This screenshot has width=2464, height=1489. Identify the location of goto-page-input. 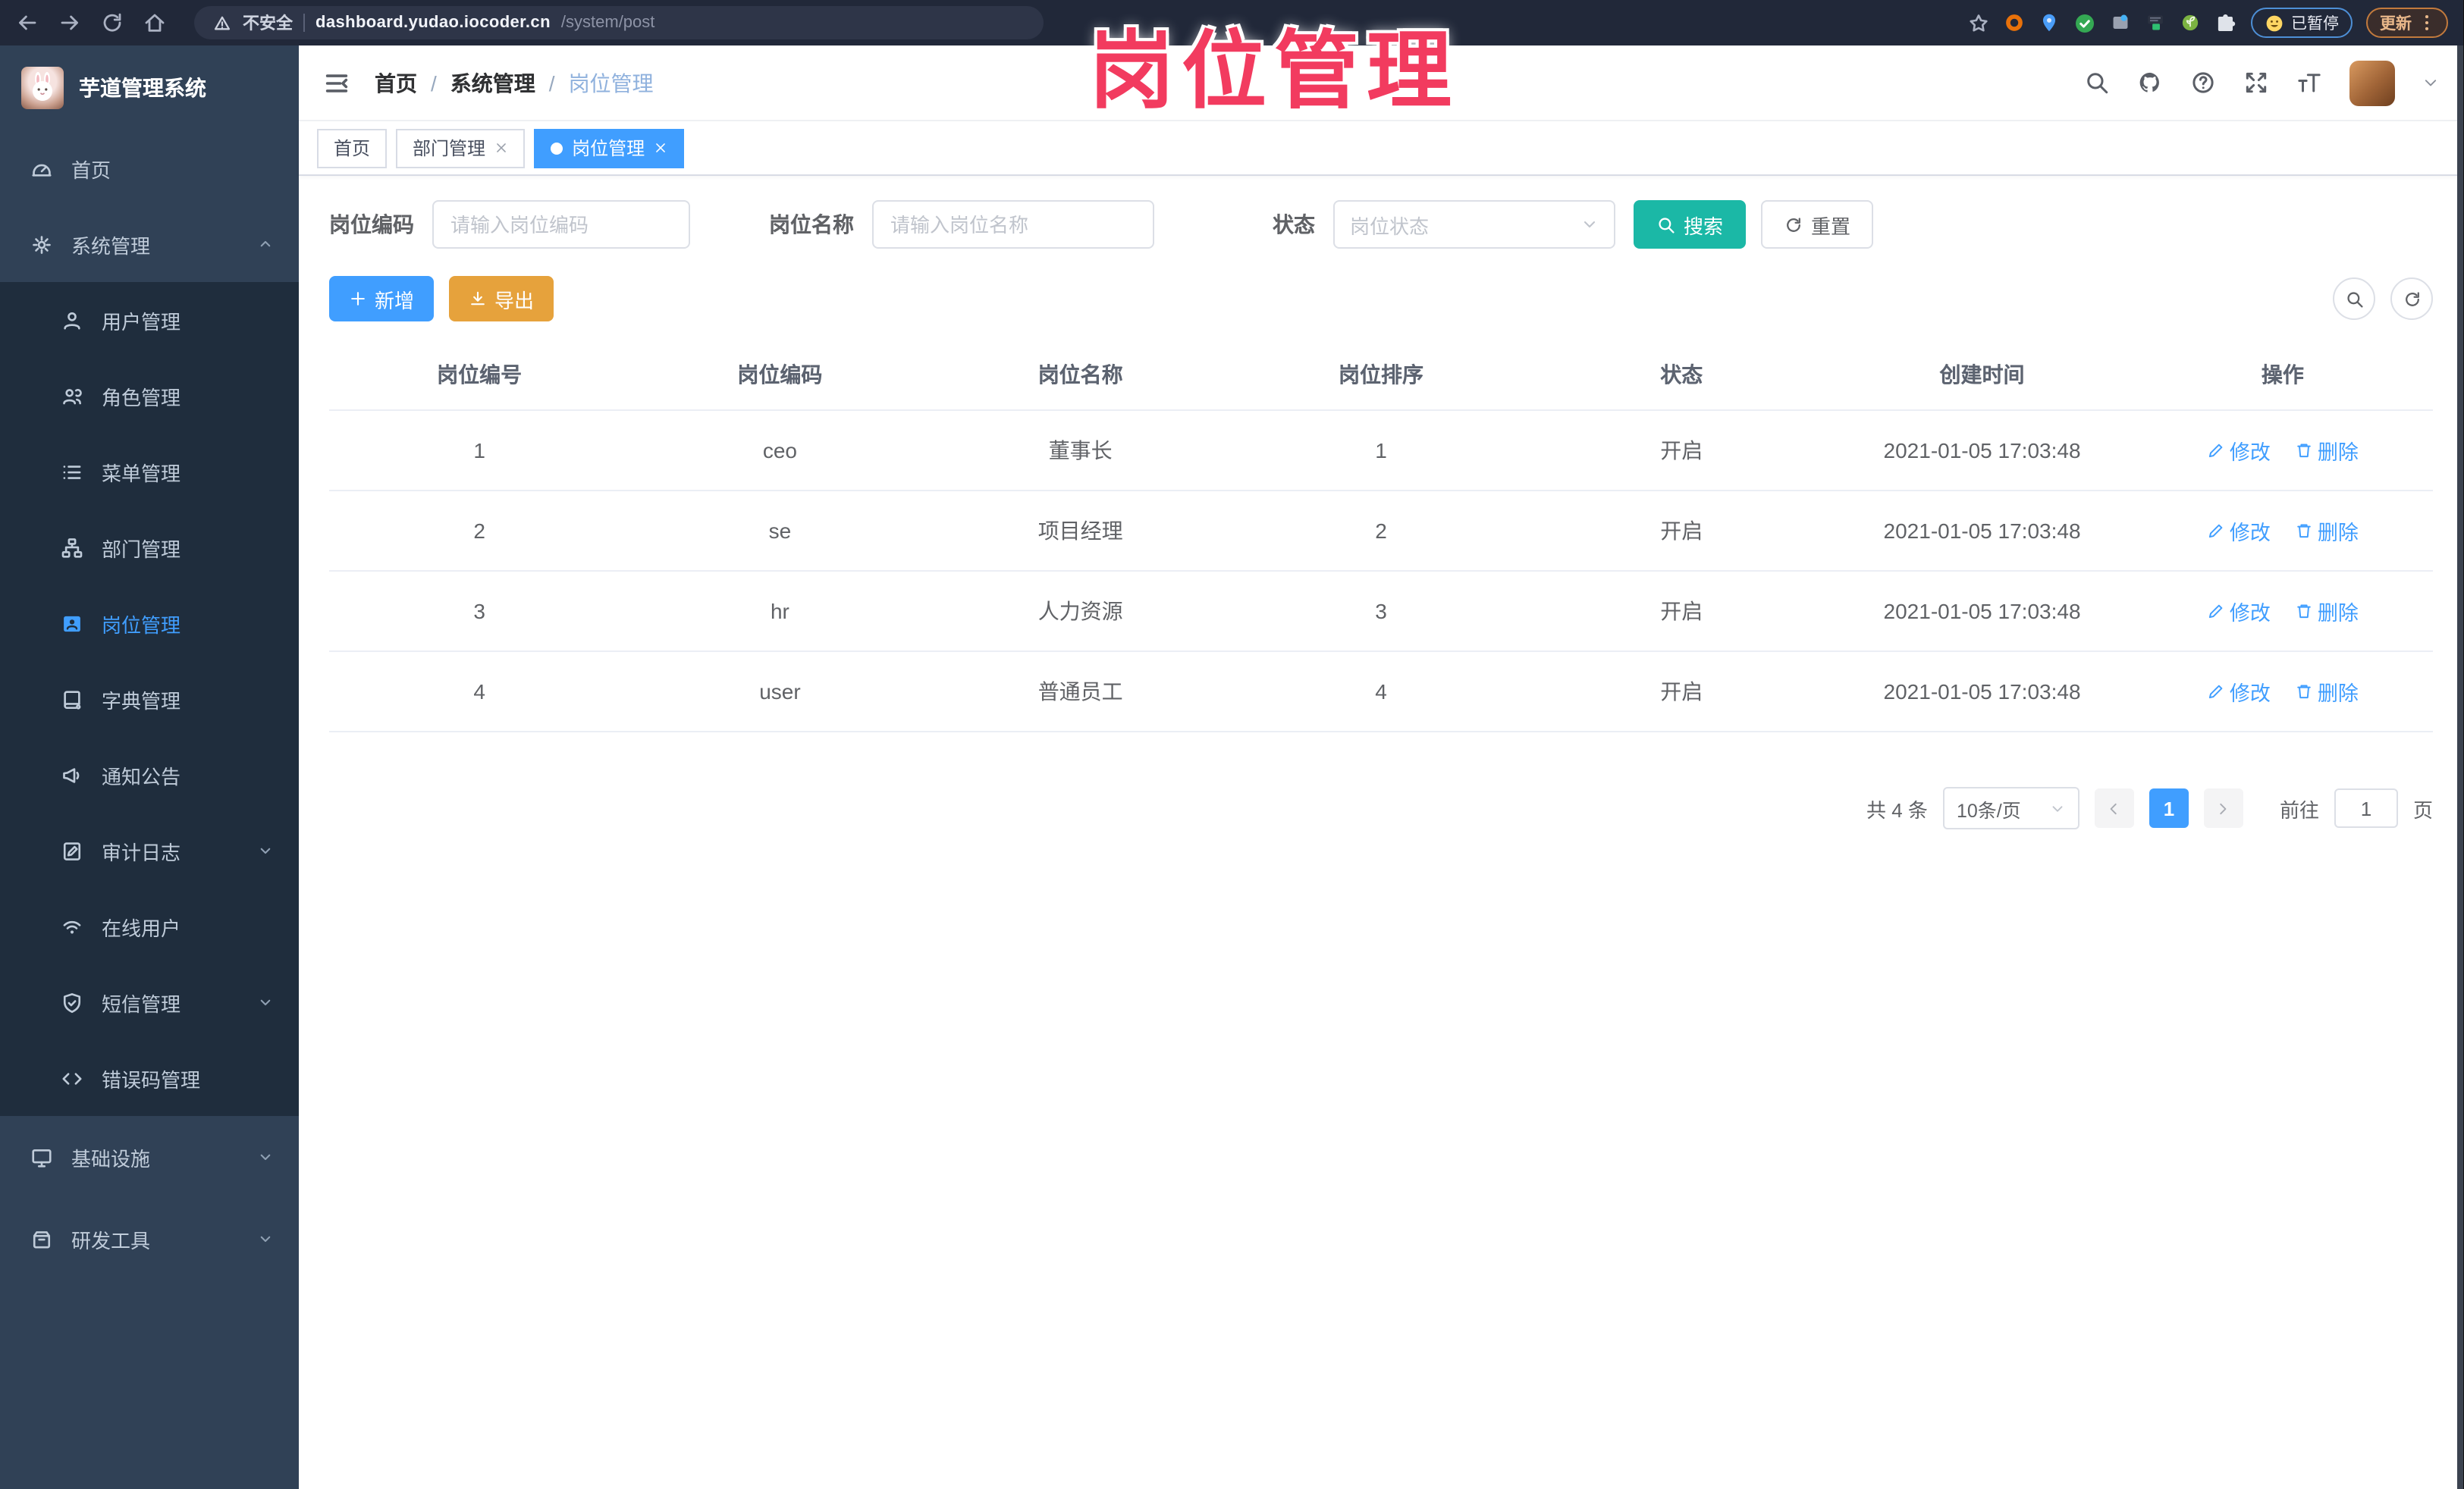
(2366, 808).